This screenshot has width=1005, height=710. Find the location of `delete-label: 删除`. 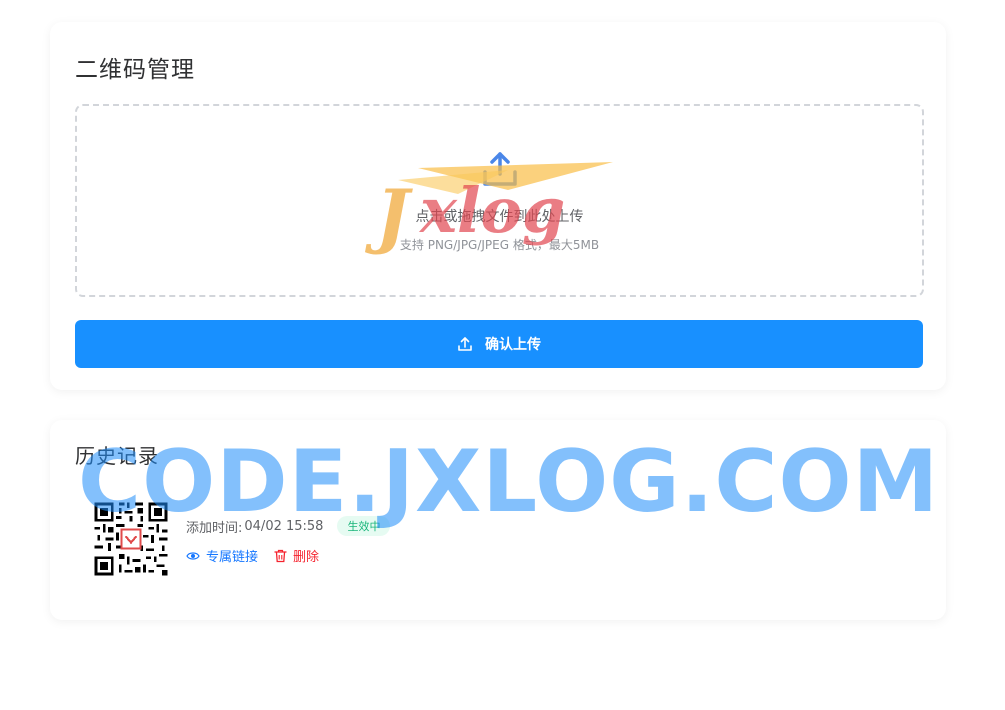

delete-label: 删除 is located at coordinates (306, 557).